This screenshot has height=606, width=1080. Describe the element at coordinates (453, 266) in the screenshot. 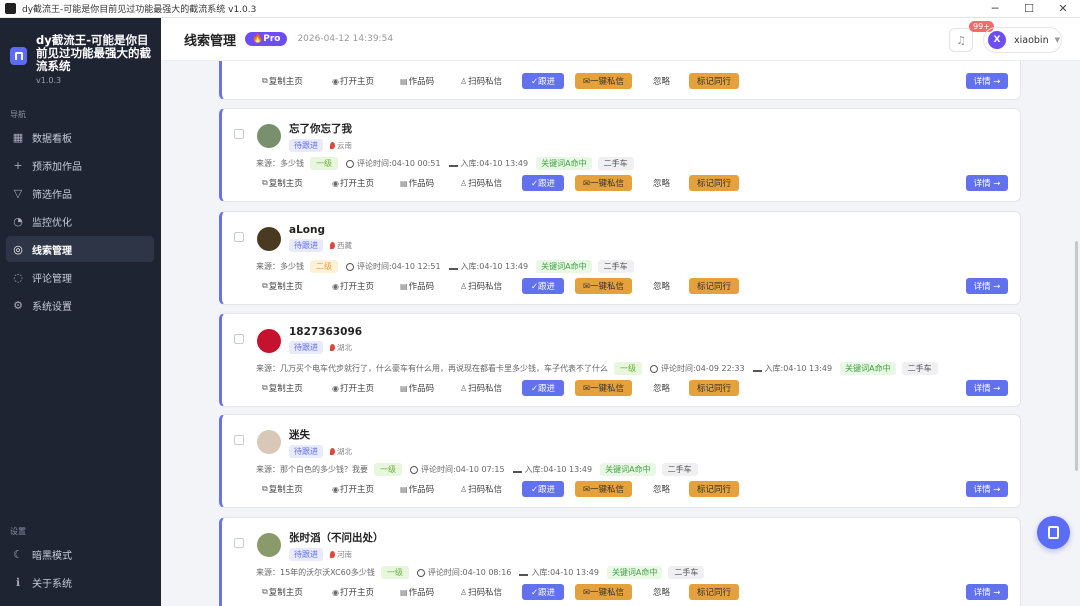

I see `inbox-icon` at that location.